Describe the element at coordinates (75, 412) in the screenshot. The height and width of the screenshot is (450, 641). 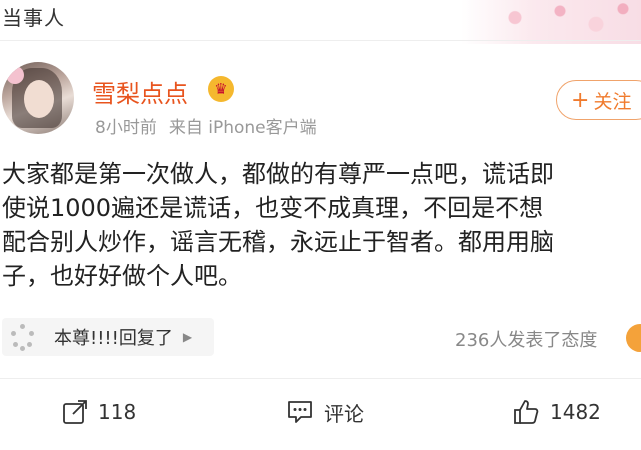
I see `share-icon` at that location.